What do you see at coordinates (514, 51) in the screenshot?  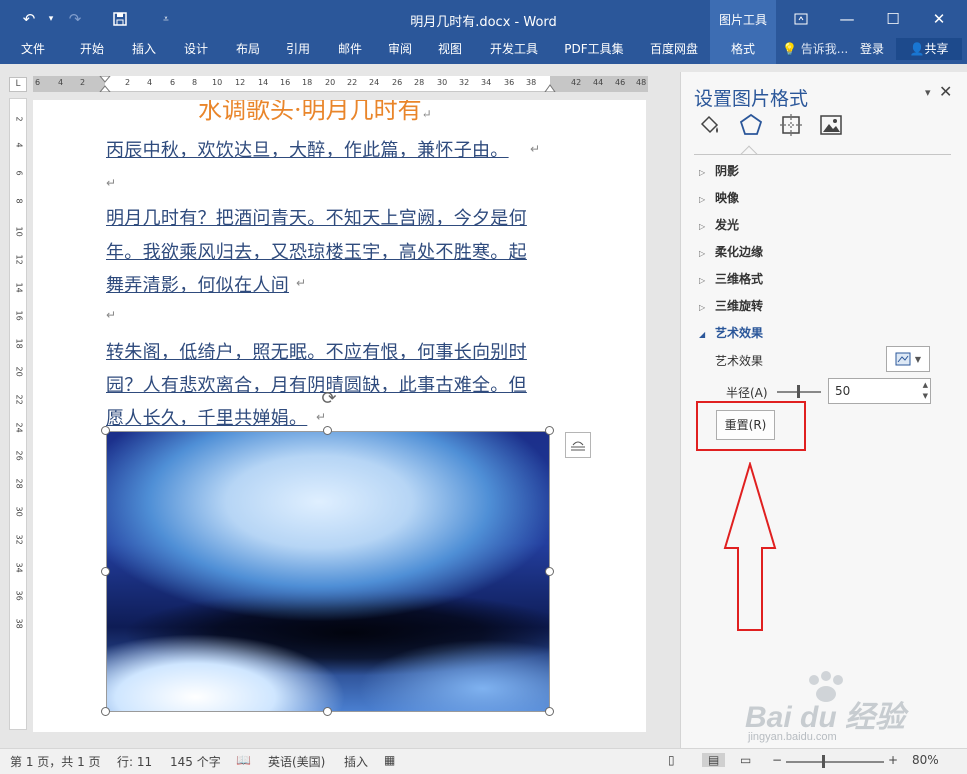 I see `tab-developer: 开发工具` at bounding box center [514, 51].